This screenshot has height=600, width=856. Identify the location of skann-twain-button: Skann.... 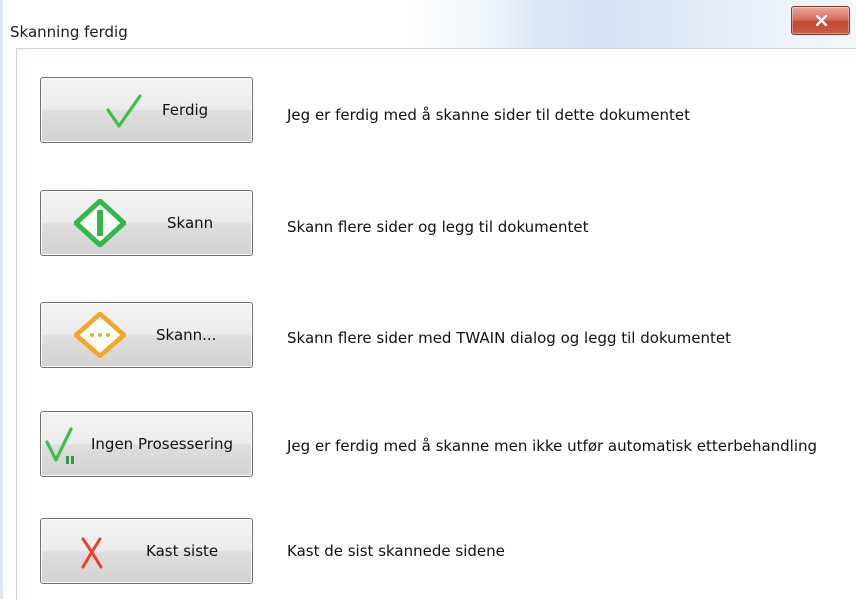
(146, 335).